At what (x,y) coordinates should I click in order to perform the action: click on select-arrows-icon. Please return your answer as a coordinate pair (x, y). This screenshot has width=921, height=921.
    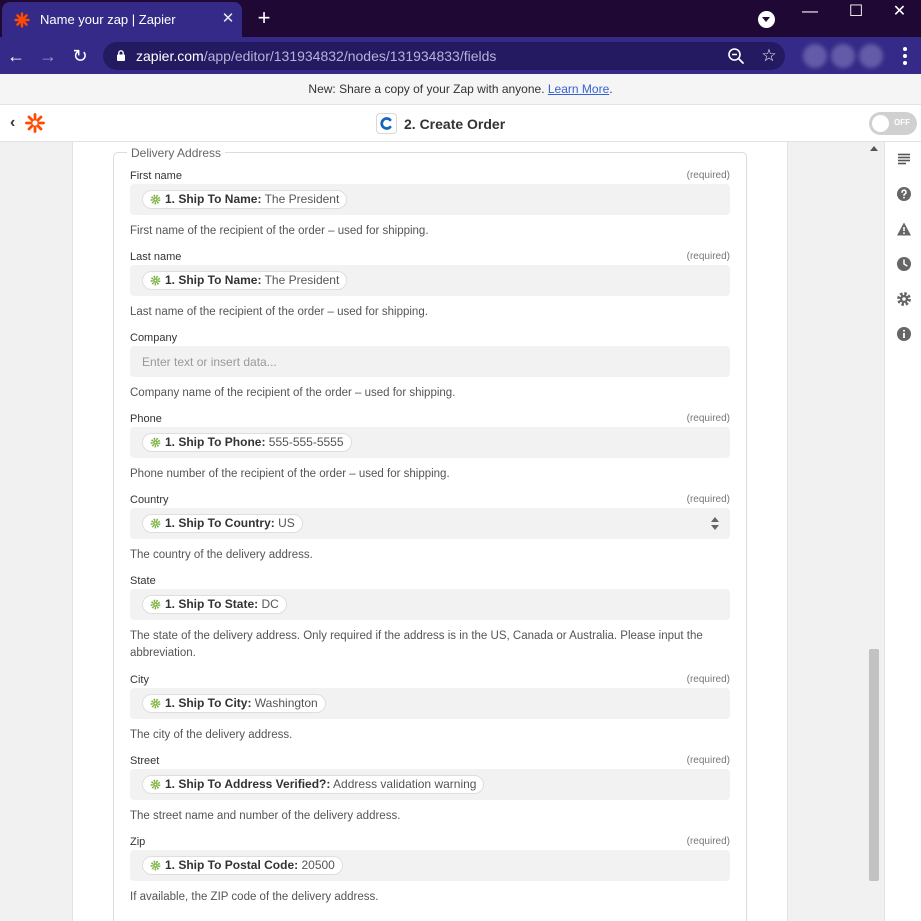
    Looking at the image, I should click on (715, 523).